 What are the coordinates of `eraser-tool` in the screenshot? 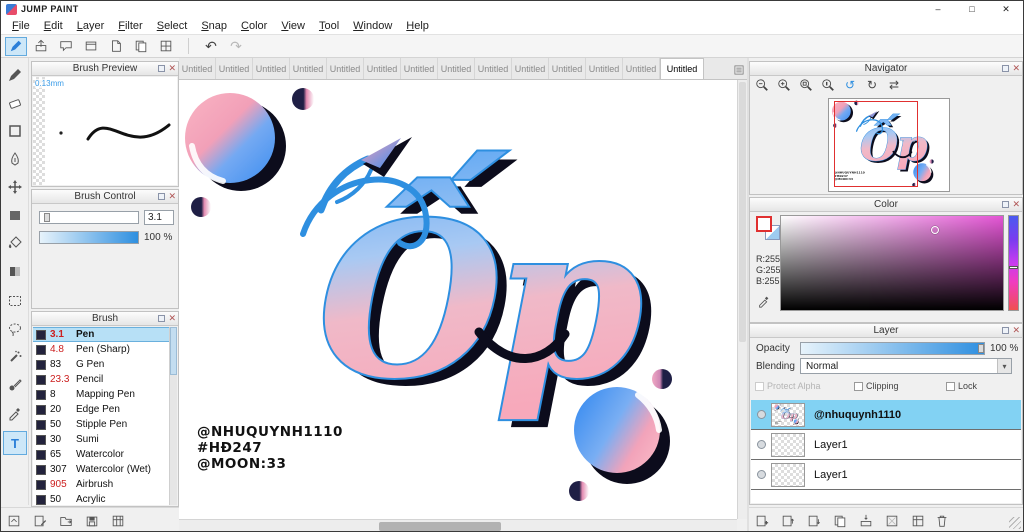 It's located at (15, 103).